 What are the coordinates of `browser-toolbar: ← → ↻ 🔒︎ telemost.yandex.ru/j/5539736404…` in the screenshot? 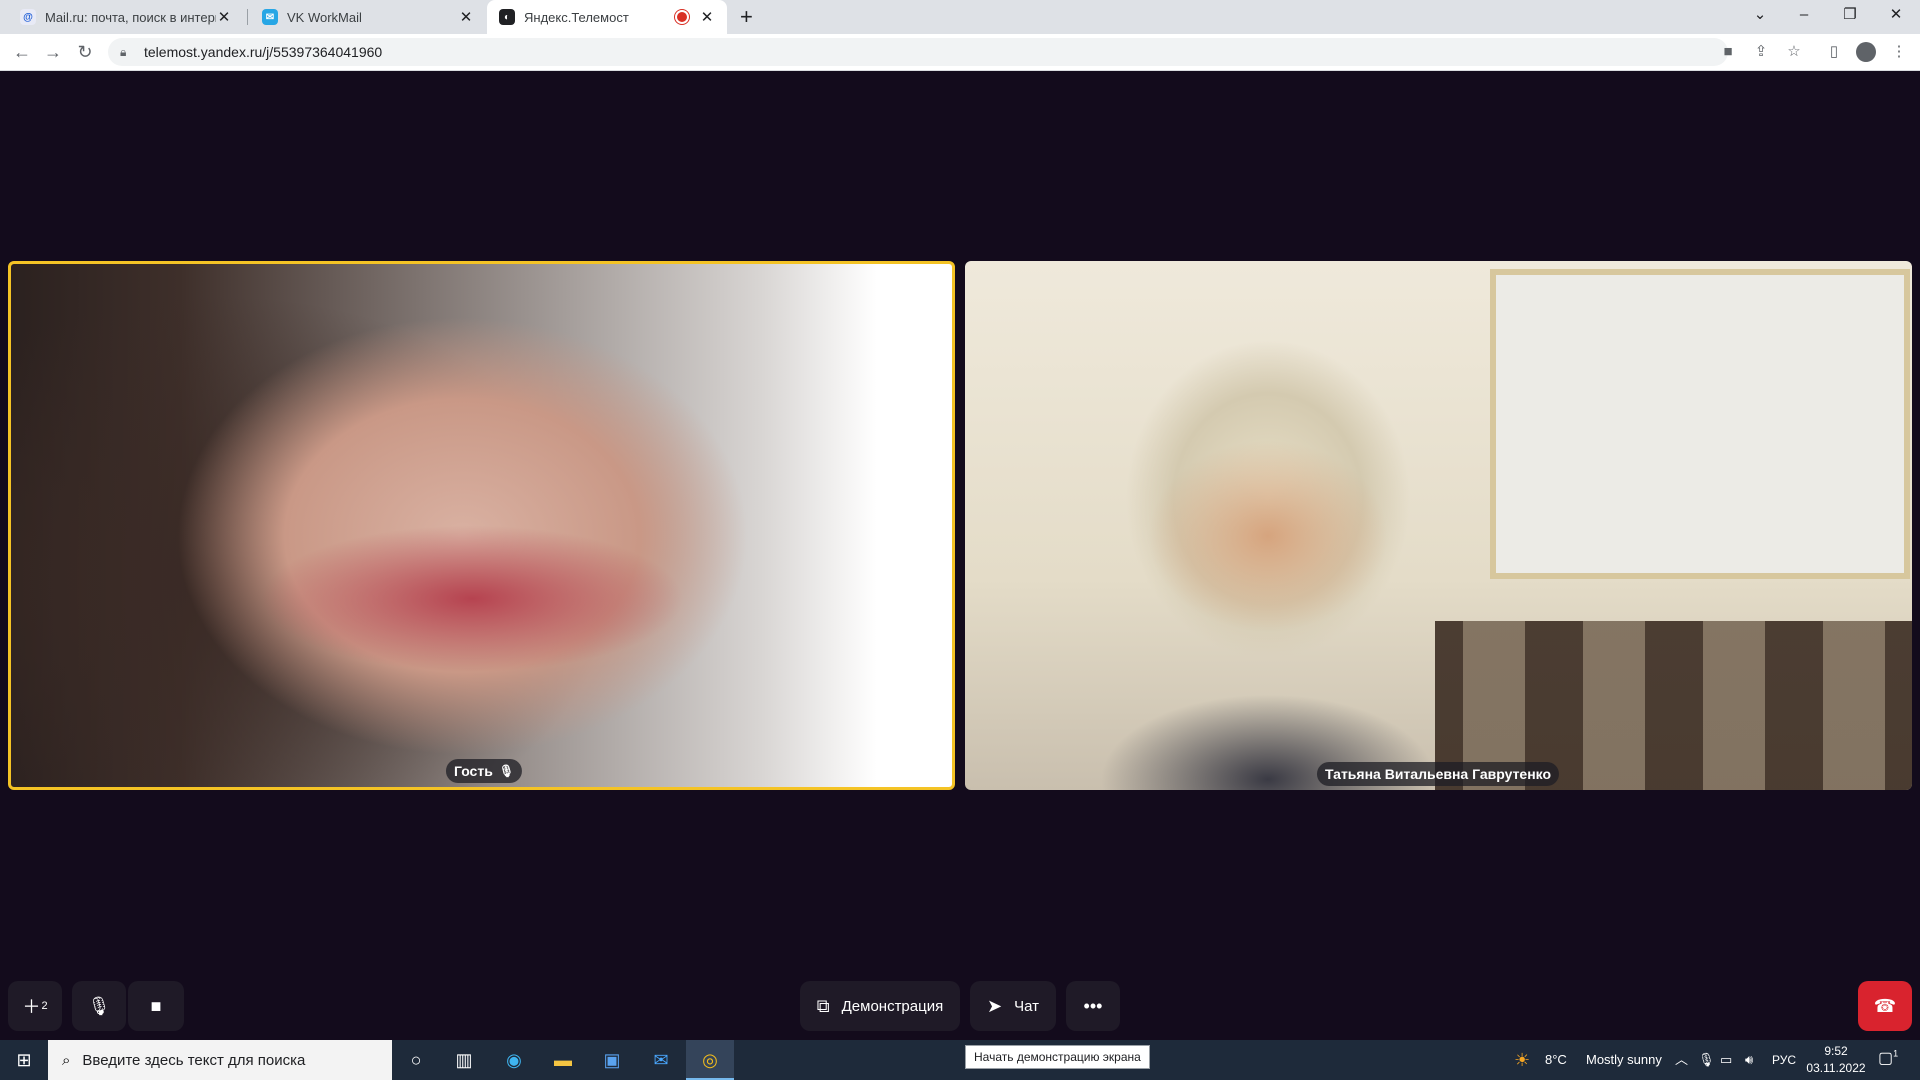 It's located at (960, 52).